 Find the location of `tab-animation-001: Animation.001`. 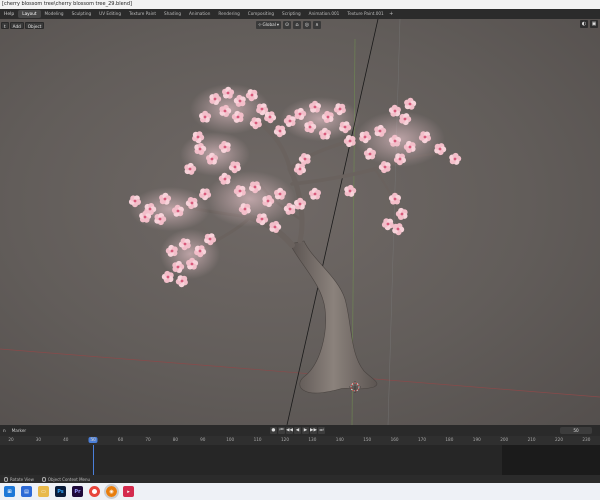

tab-animation-001: Animation.001 is located at coordinates (324, 14).